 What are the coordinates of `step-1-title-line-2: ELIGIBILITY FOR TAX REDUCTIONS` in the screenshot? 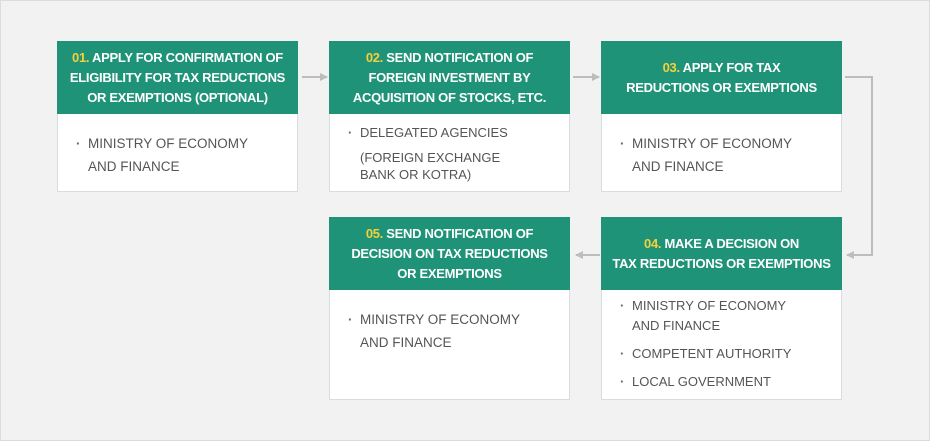 It's located at (177, 77).